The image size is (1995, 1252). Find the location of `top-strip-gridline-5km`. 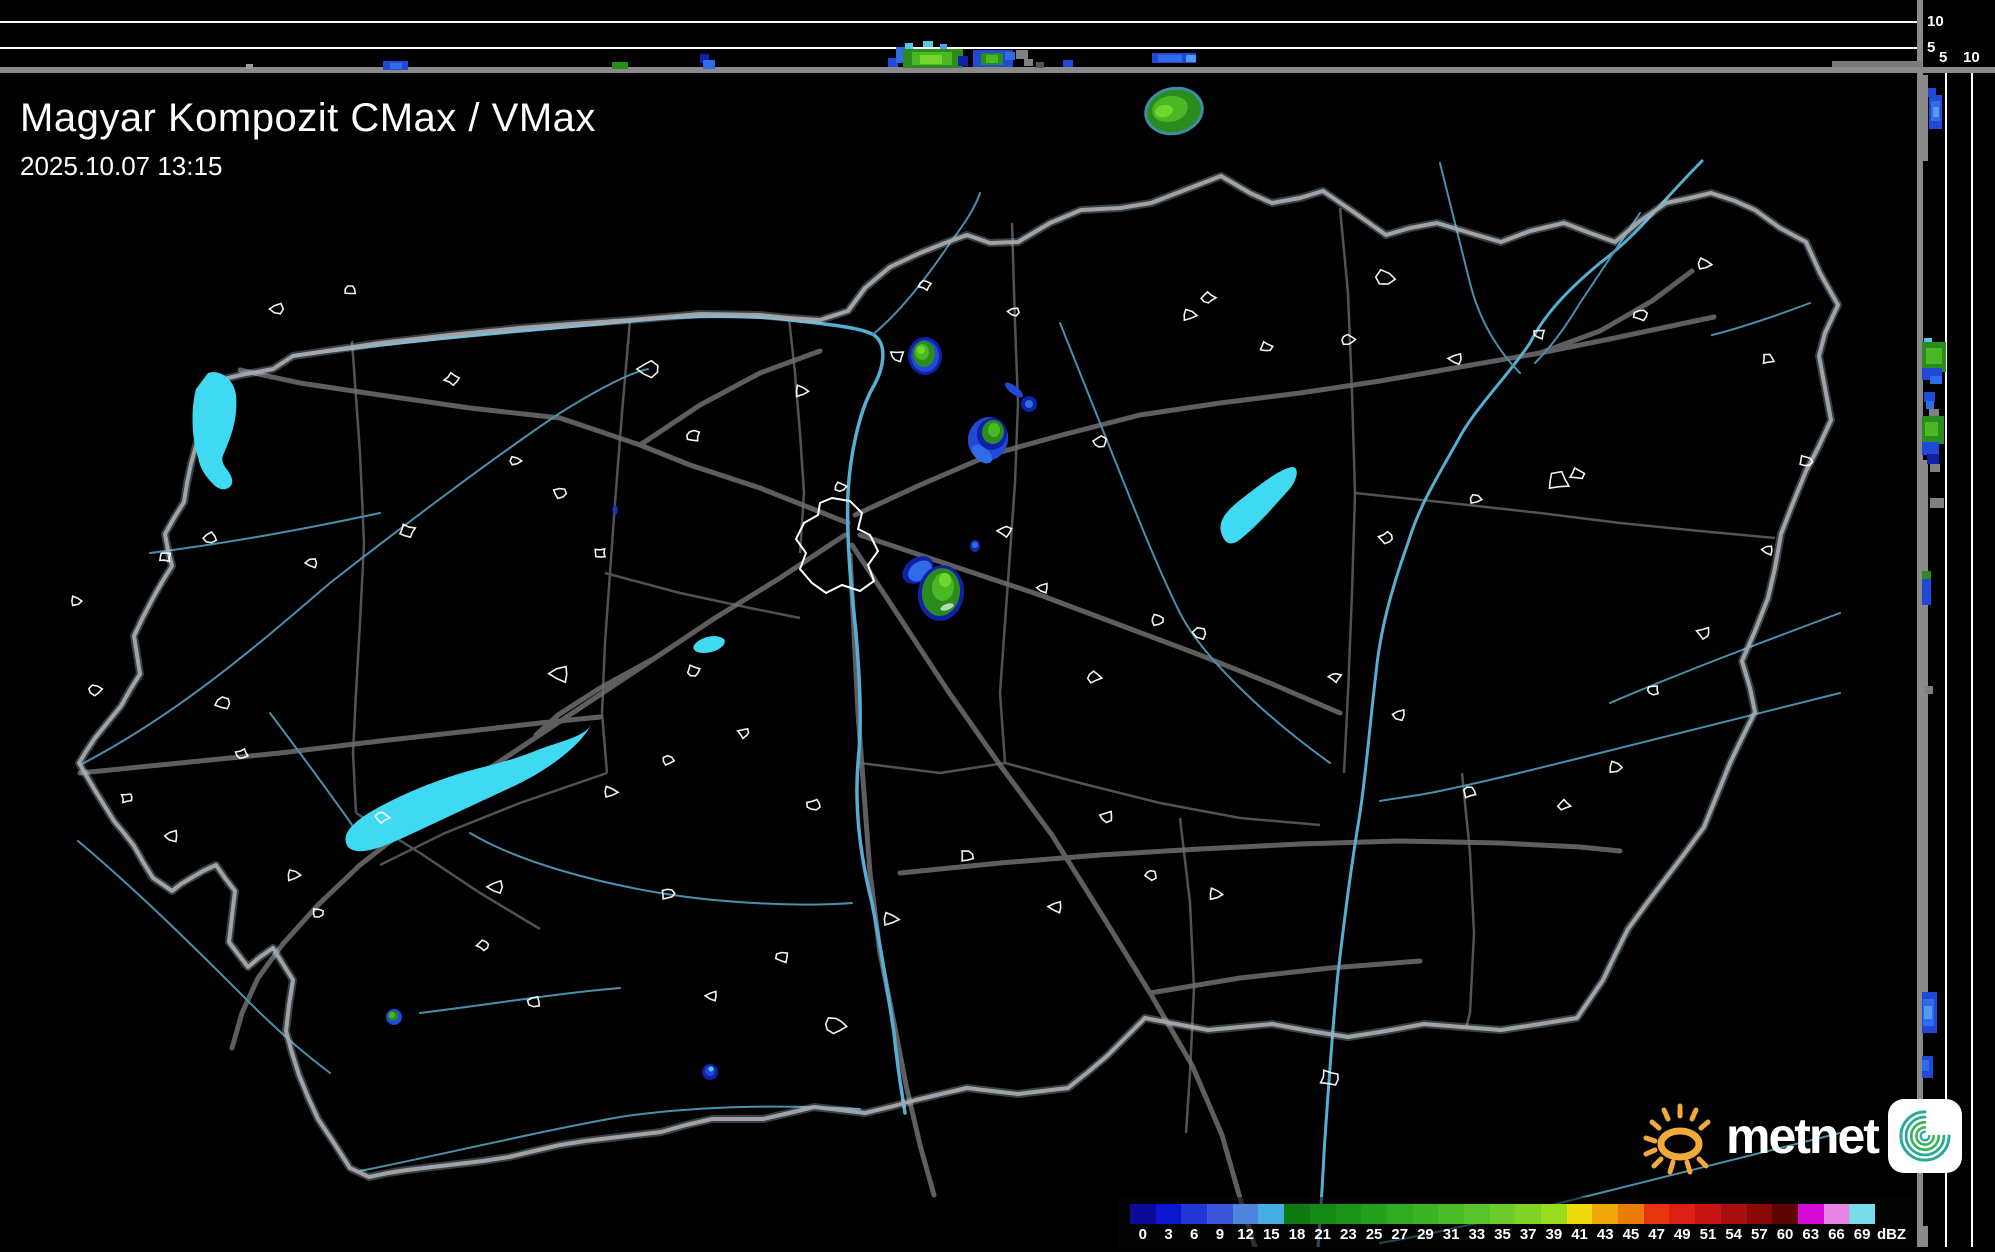

top-strip-gridline-5km is located at coordinates (958, 48).